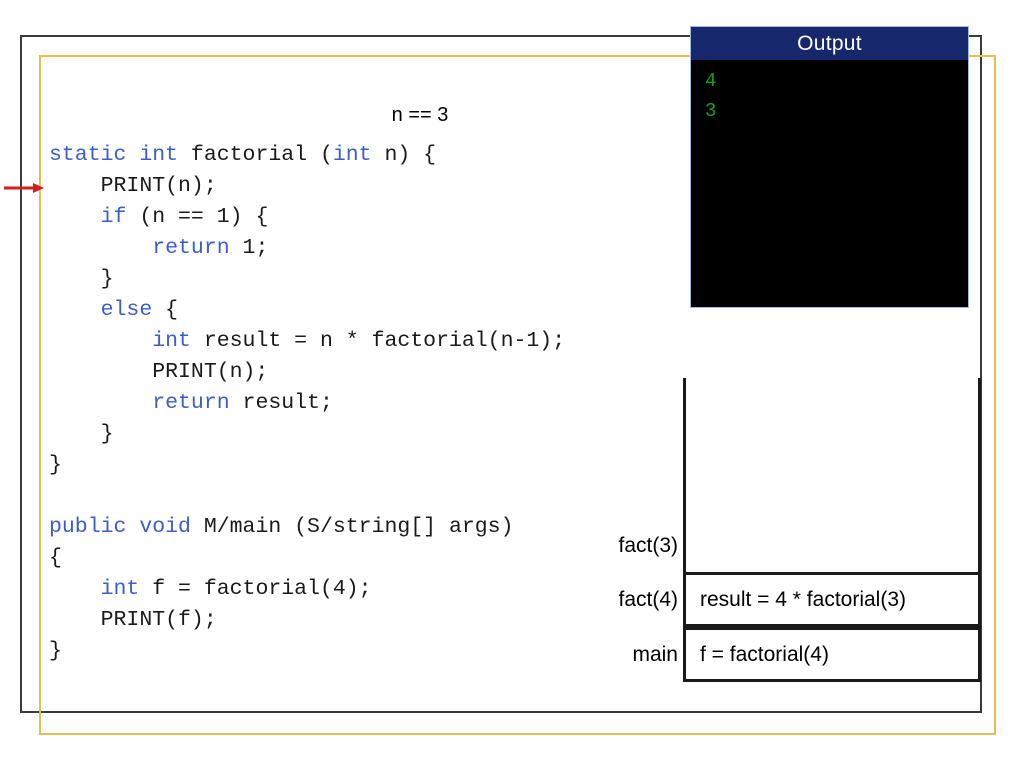 Image resolution: width=1024 pixels, height=768 pixels. What do you see at coordinates (249, 248) in the screenshot?
I see `code-text: 1;` at bounding box center [249, 248].